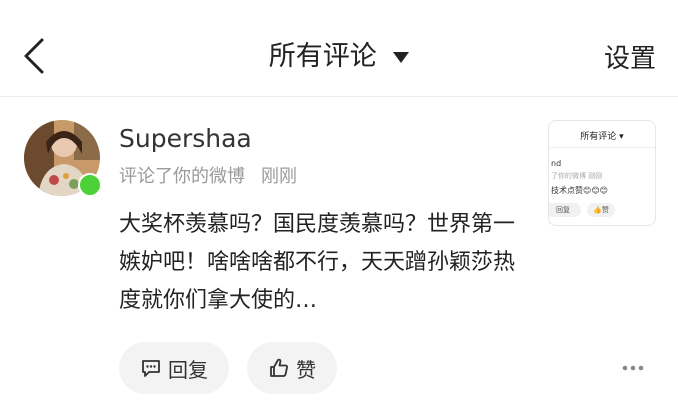 The height and width of the screenshot is (417, 678). I want to click on online-status-dot, so click(90, 185).